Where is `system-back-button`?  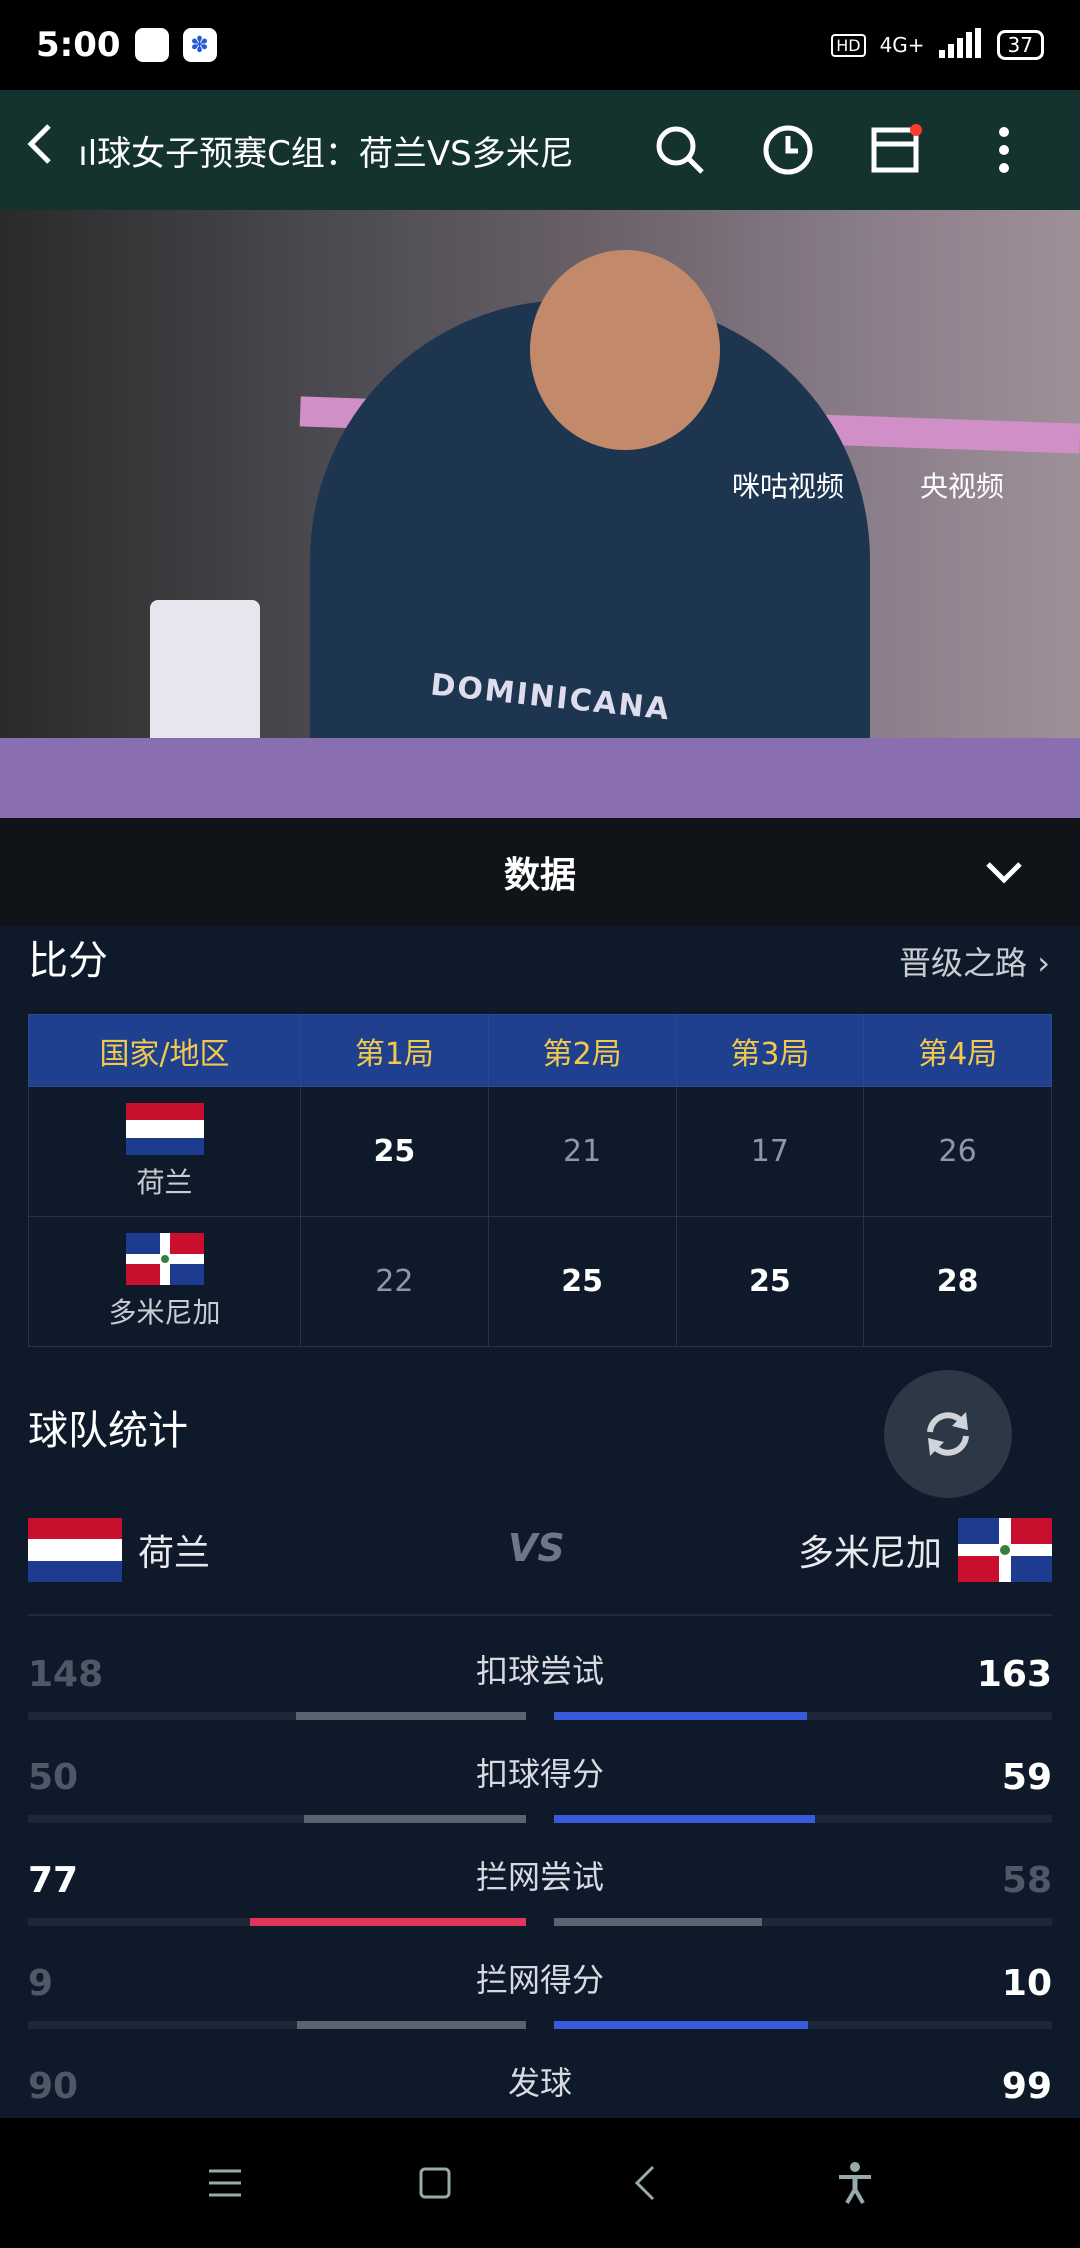 system-back-button is located at coordinates (645, 2183).